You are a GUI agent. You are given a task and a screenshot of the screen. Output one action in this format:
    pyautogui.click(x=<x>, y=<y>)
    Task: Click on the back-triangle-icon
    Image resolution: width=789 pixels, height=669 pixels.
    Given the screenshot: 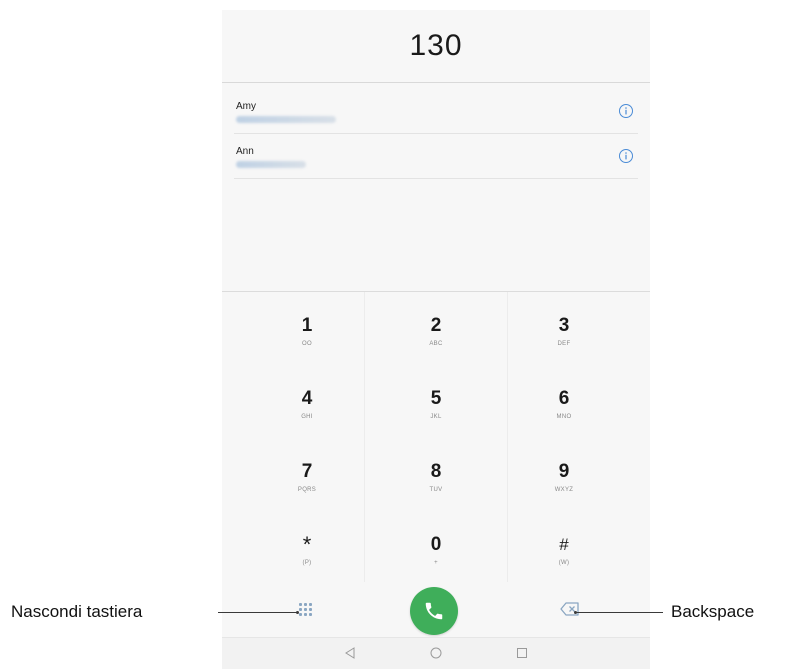 What is the action you would take?
    pyautogui.click(x=350, y=653)
    